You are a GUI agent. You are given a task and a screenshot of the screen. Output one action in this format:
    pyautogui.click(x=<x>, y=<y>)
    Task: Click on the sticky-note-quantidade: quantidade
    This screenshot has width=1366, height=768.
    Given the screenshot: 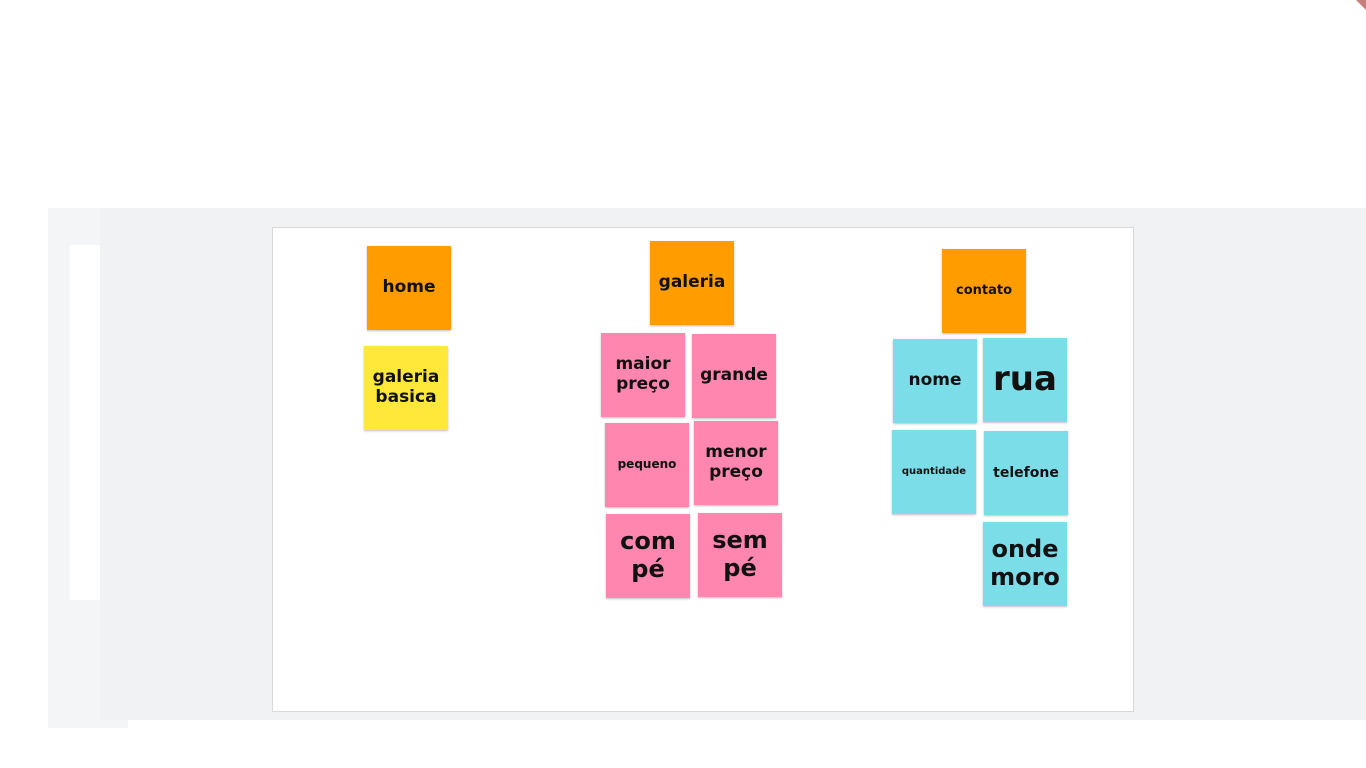 What is the action you would take?
    pyautogui.click(x=934, y=472)
    